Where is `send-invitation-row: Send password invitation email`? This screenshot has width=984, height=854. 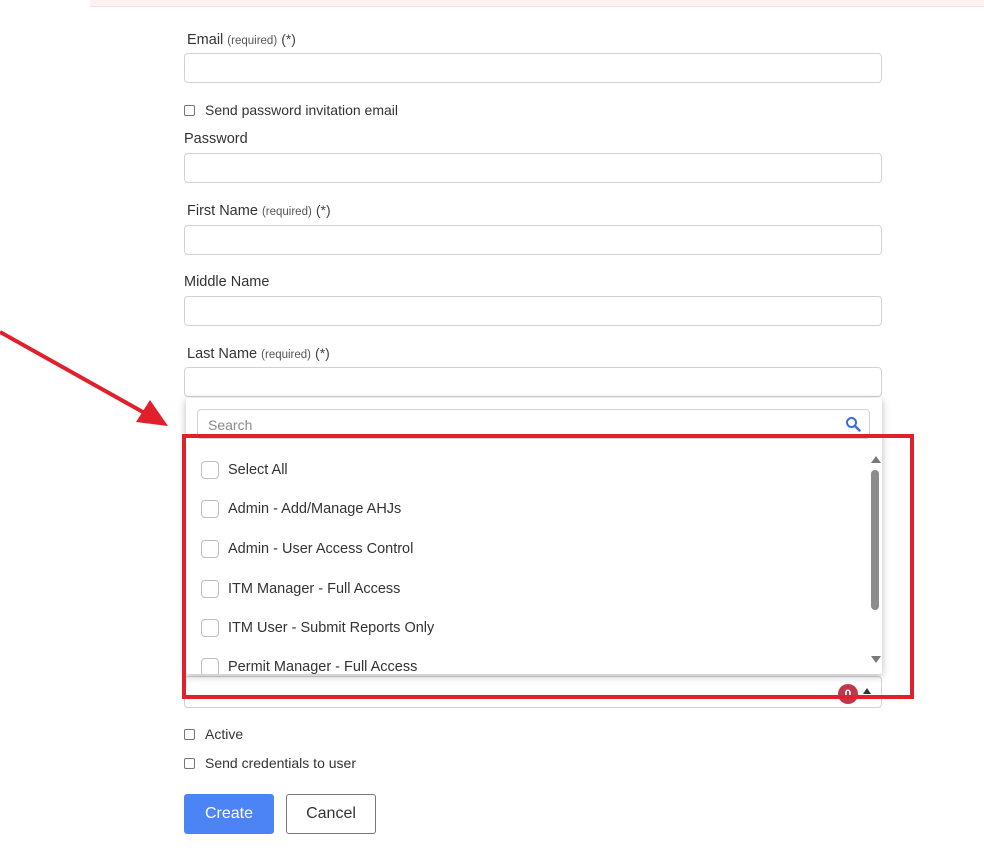 send-invitation-row: Send password invitation email is located at coordinates (291, 110).